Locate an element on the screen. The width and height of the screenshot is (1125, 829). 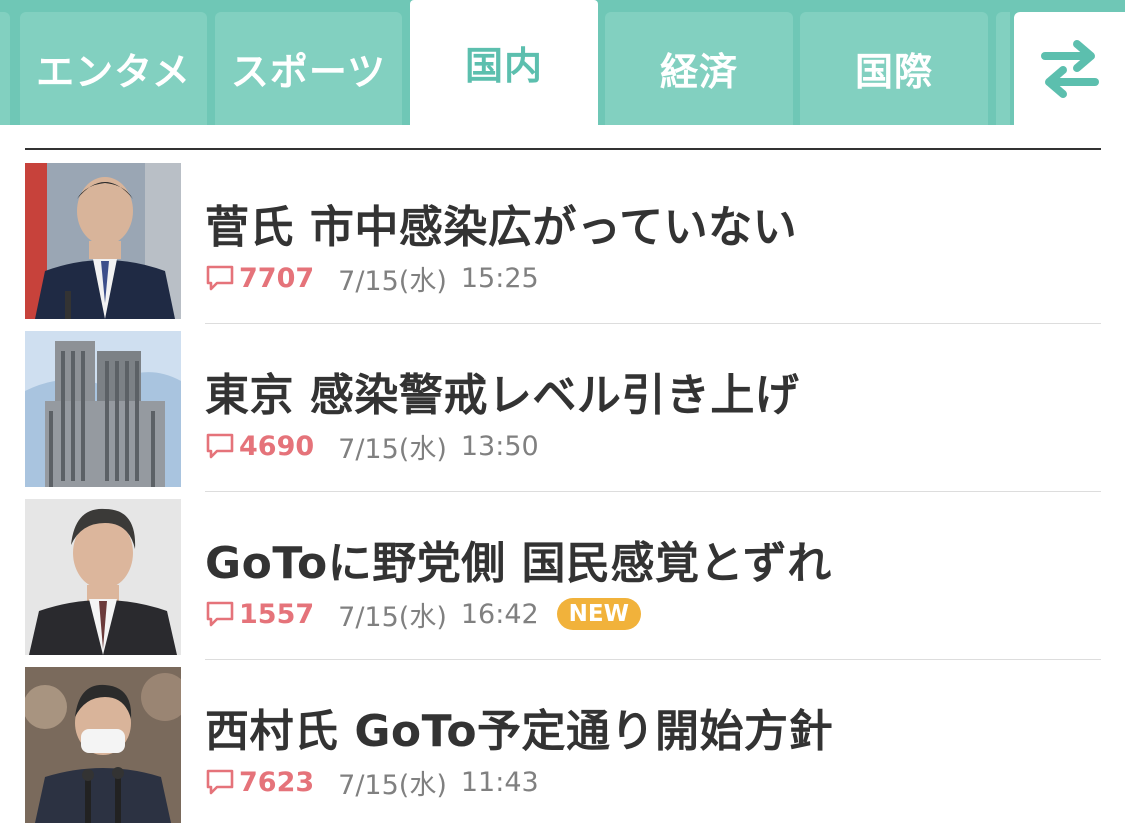
article-meta: 1557 7/15(水) 16:42 NEW is located at coordinates (423, 614).